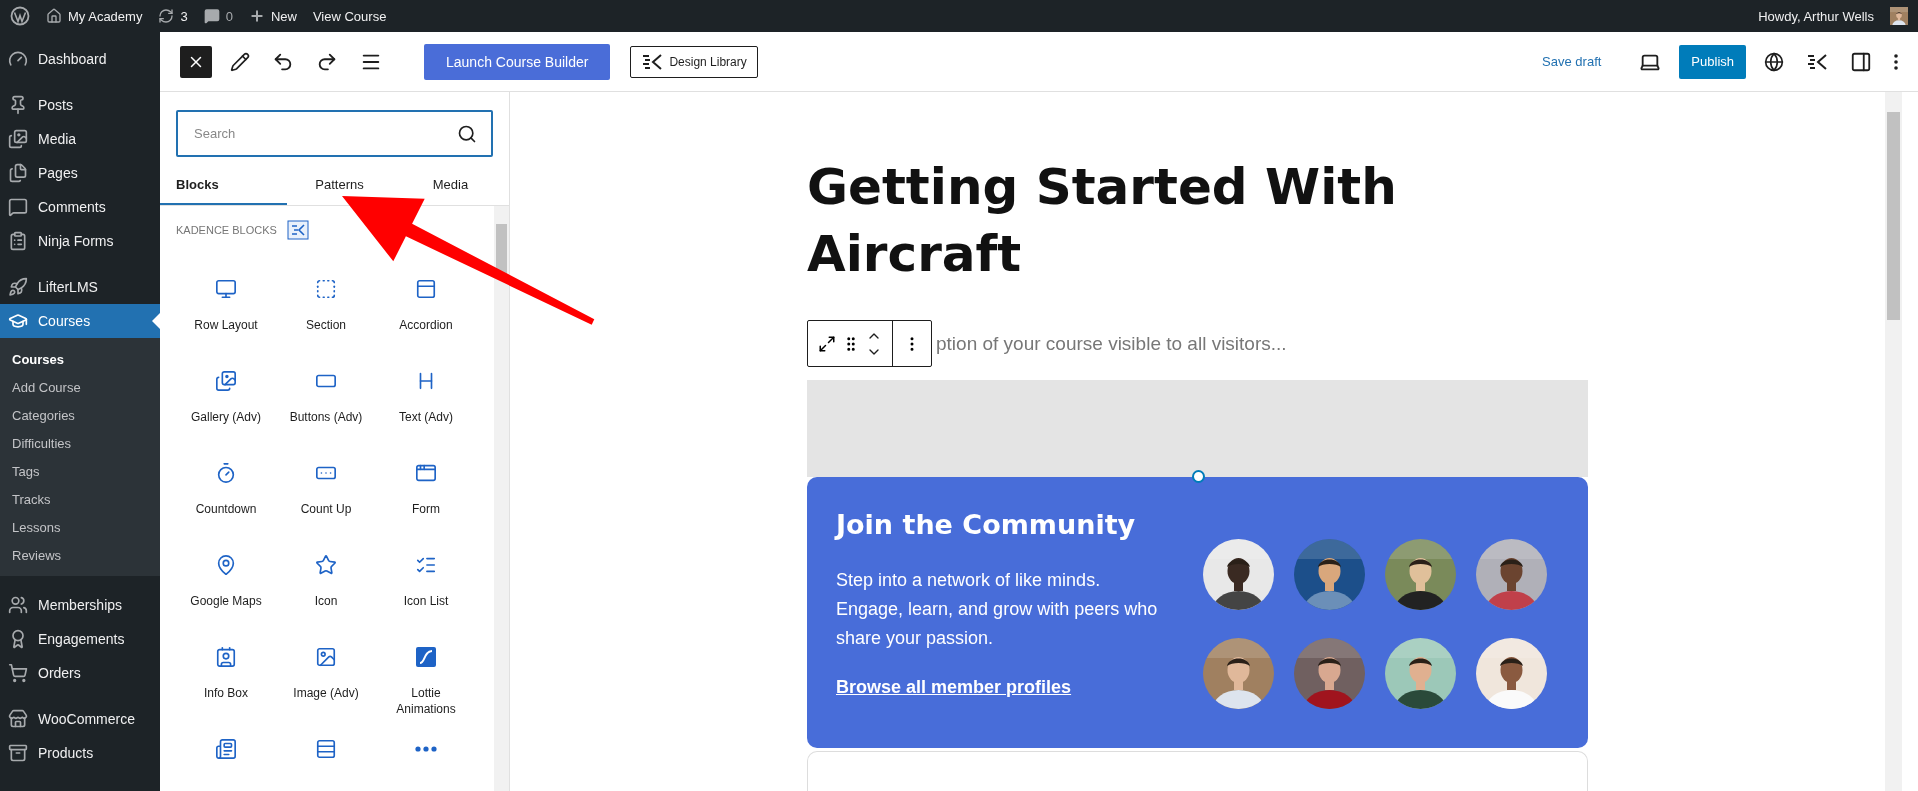 This screenshot has height=791, width=1918. What do you see at coordinates (467, 133) in the screenshot?
I see `search-icon` at bounding box center [467, 133].